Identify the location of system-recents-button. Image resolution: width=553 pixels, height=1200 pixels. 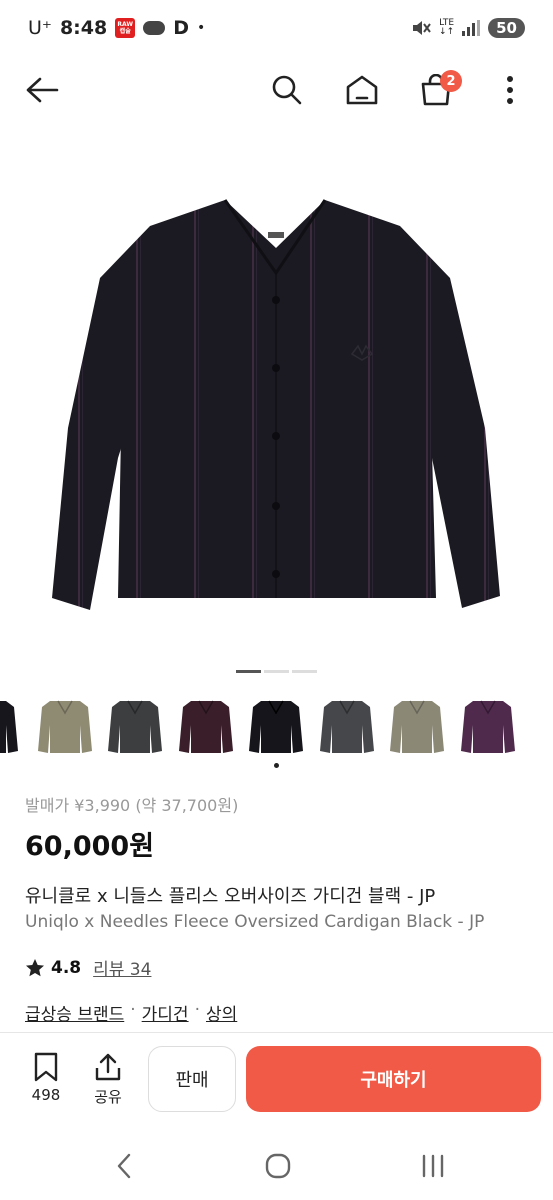
(433, 1166).